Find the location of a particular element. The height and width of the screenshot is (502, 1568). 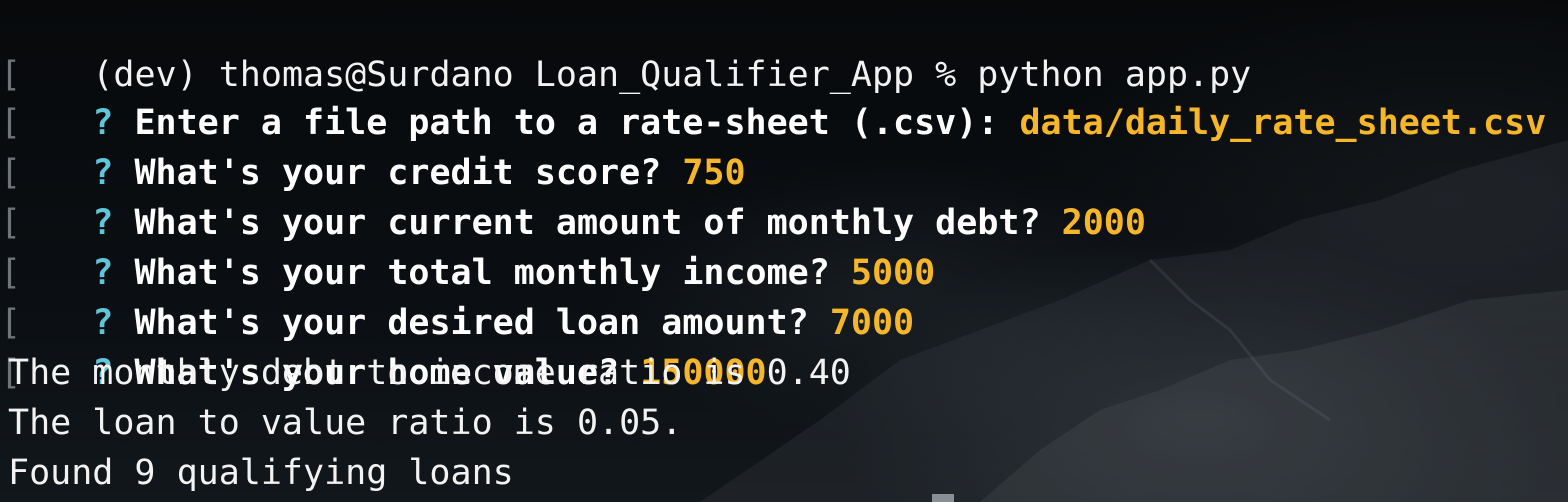

question-line-5: [? What's your desired loan amount? 7000 is located at coordinates (457, 295).